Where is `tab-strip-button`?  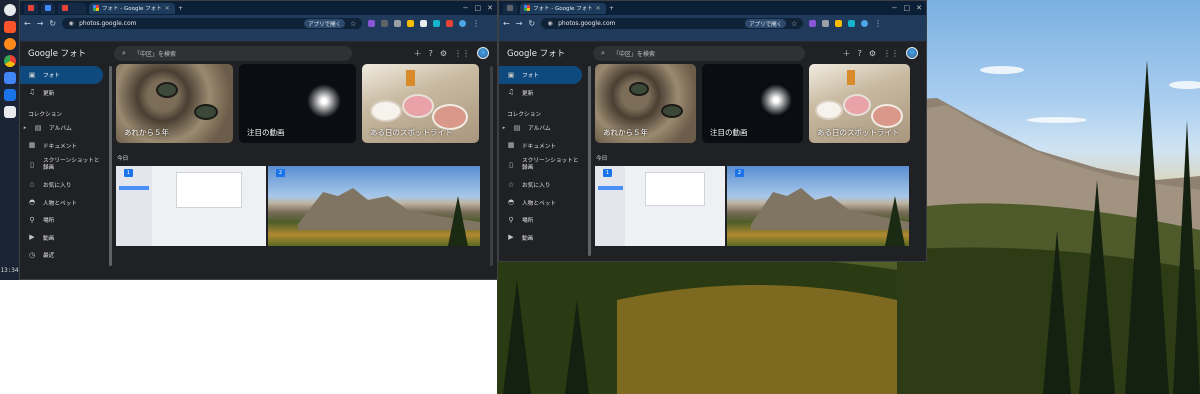 tab-strip-button is located at coordinates (510, 8).